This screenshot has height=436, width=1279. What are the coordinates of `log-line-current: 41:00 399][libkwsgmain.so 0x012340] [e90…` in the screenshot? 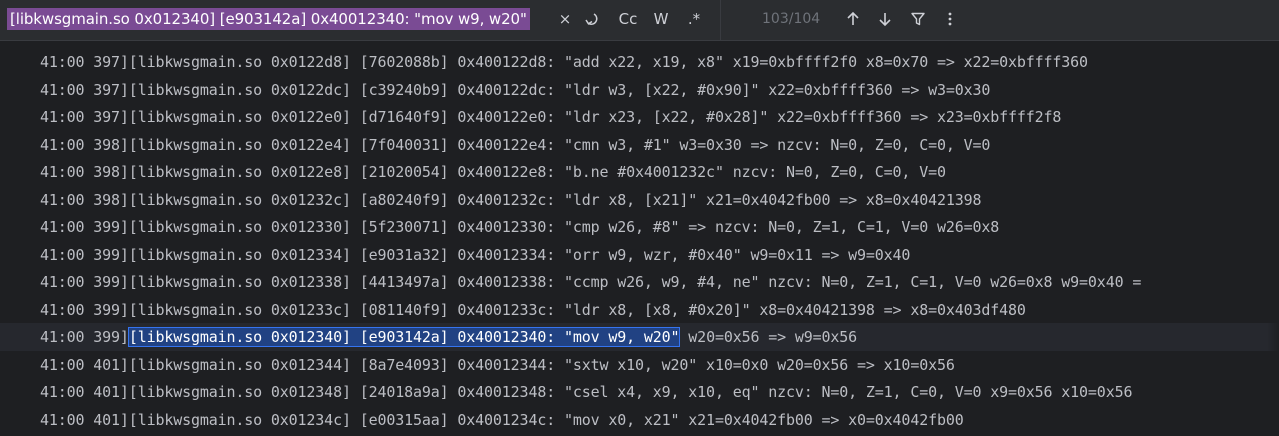 It's located at (639, 337).